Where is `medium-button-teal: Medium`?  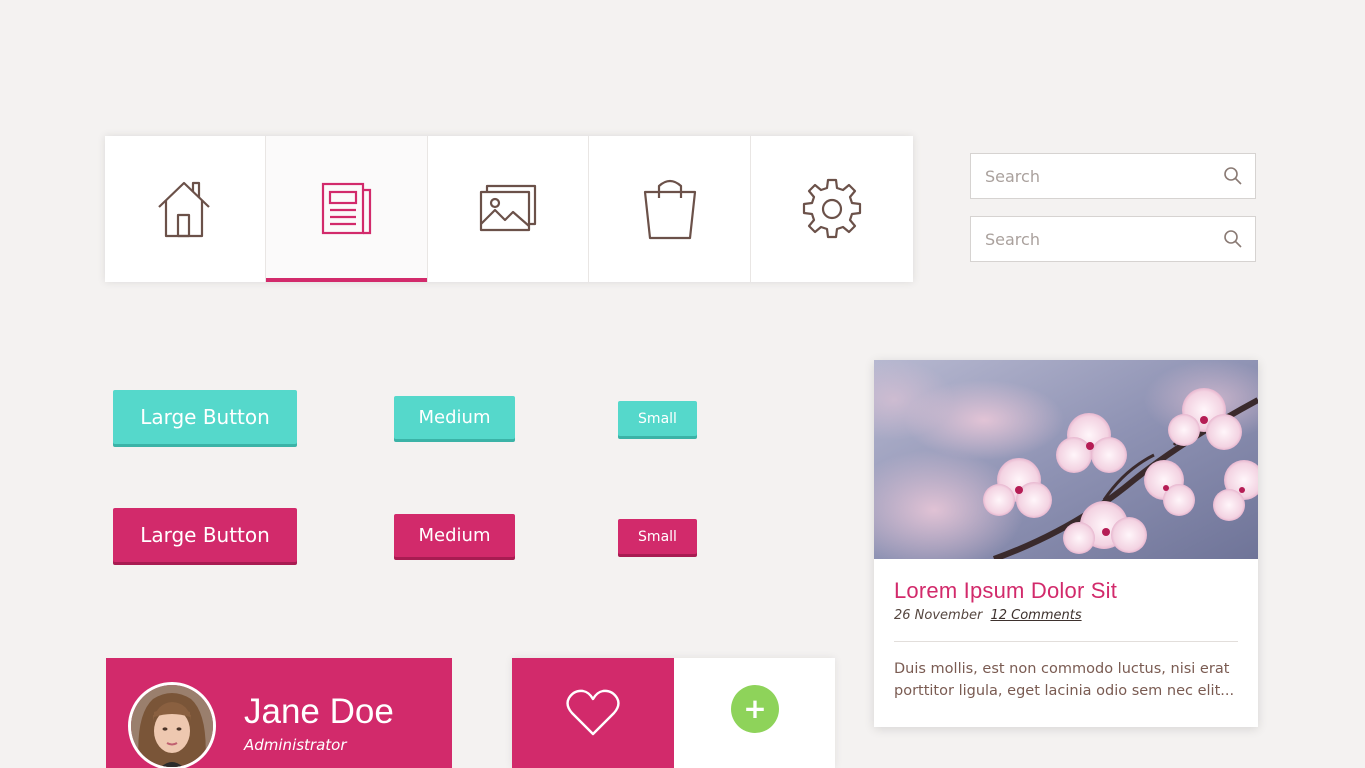
medium-button-teal: Medium is located at coordinates (454, 417).